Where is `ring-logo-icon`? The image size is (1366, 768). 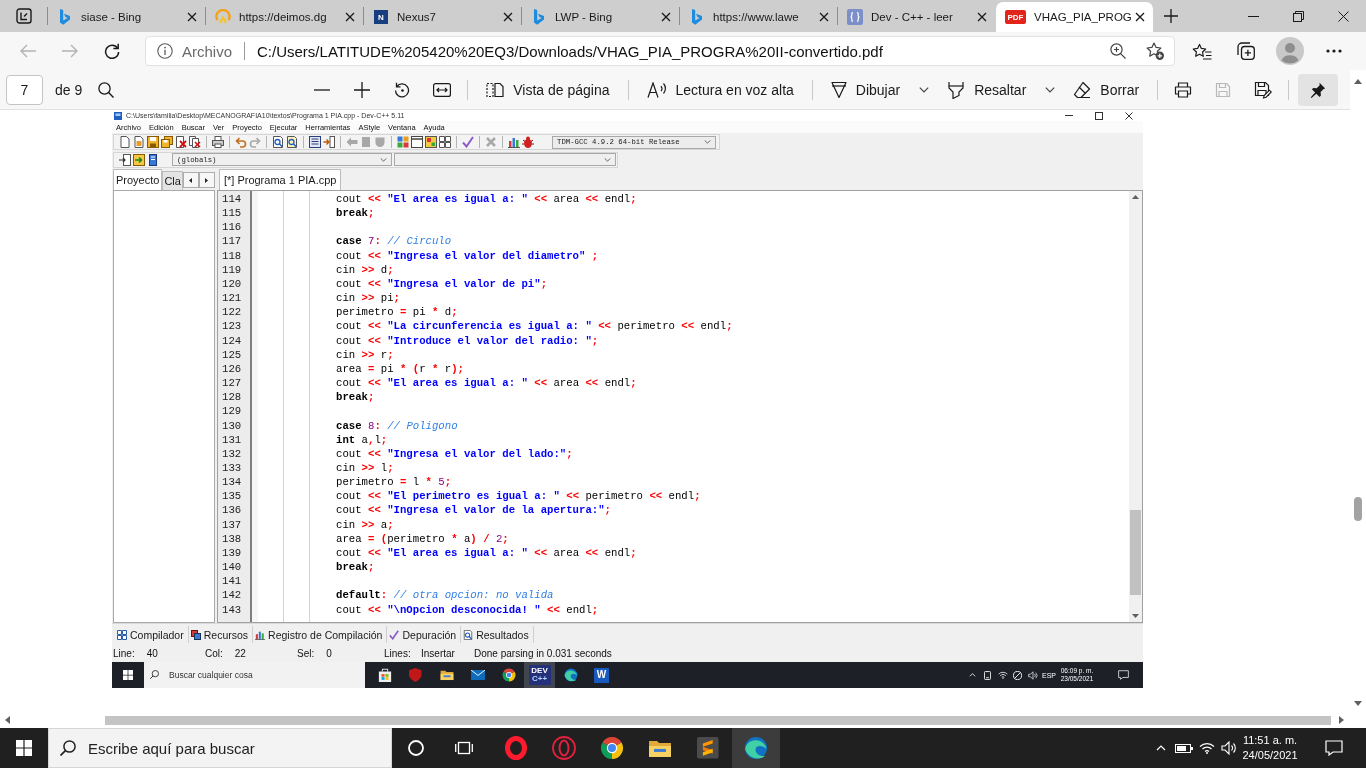 ring-logo-icon is located at coordinates (516, 748).